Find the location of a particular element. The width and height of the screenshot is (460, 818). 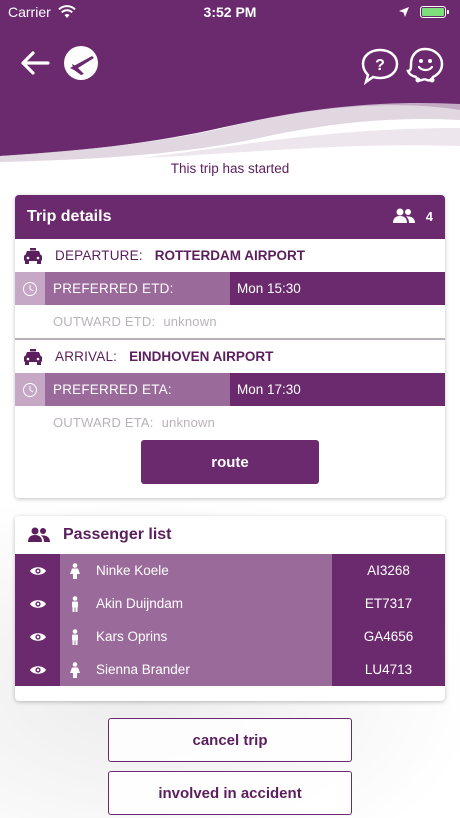

passenger-list-header: Passenger list is located at coordinates (230, 535).